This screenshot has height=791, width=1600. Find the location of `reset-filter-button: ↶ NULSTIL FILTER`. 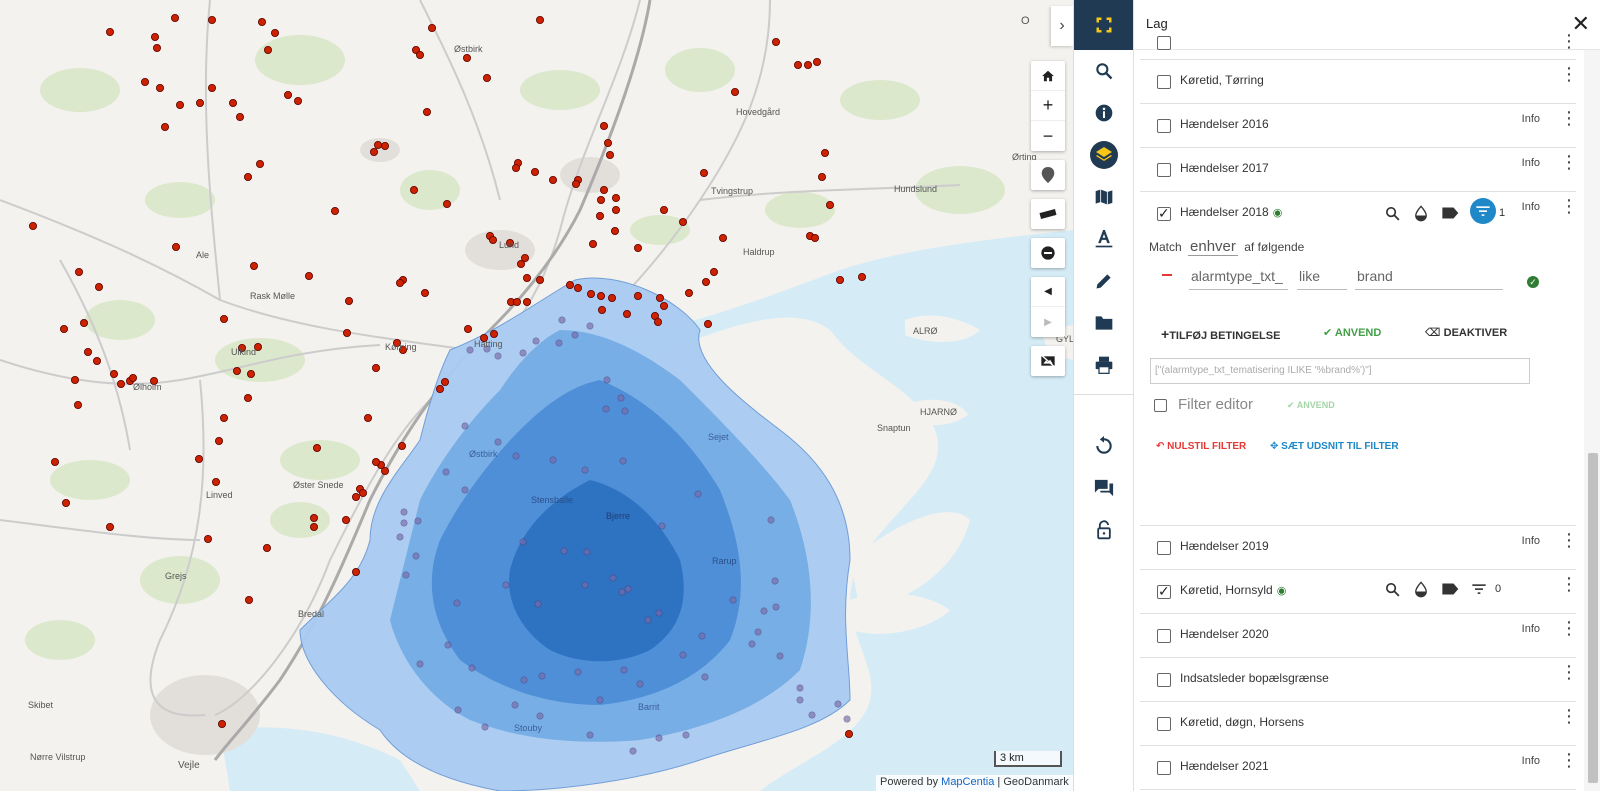

reset-filter-button: ↶ NULSTIL FILTER is located at coordinates (1201, 446).